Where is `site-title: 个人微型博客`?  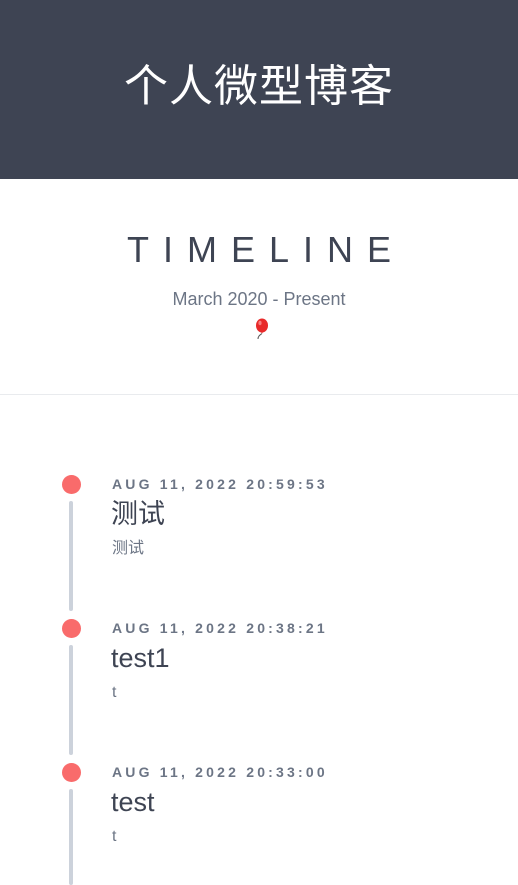
site-title: 个人微型博客 is located at coordinates (259, 86).